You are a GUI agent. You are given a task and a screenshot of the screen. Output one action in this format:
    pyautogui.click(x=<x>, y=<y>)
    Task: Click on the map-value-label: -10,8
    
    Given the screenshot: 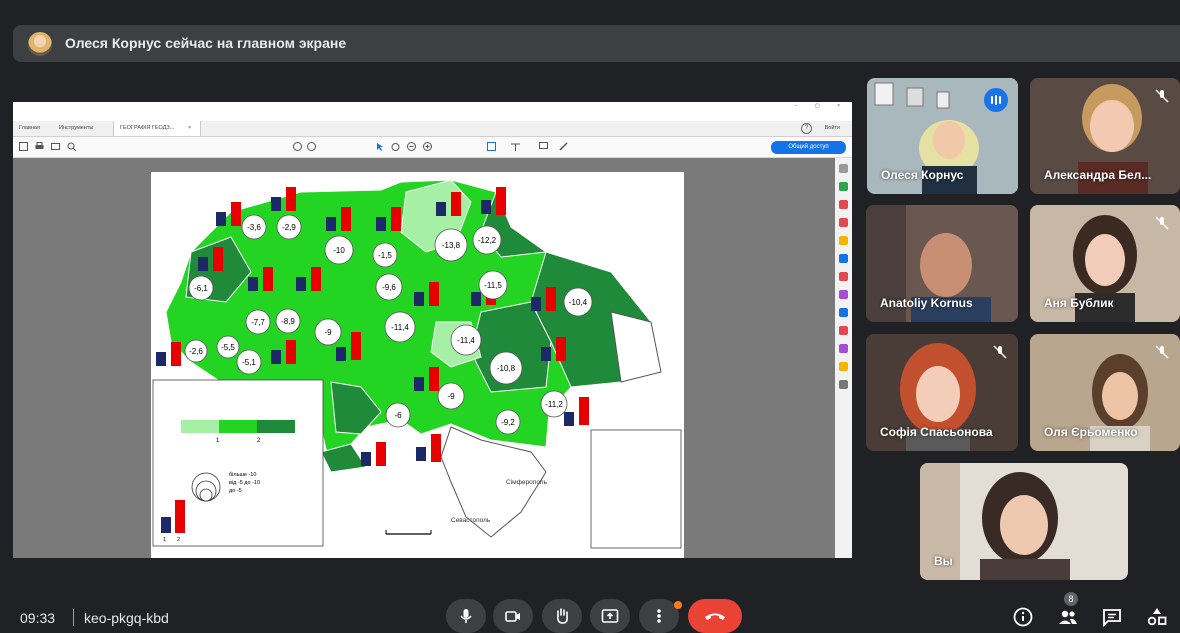 What is the action you would take?
    pyautogui.click(x=506, y=368)
    